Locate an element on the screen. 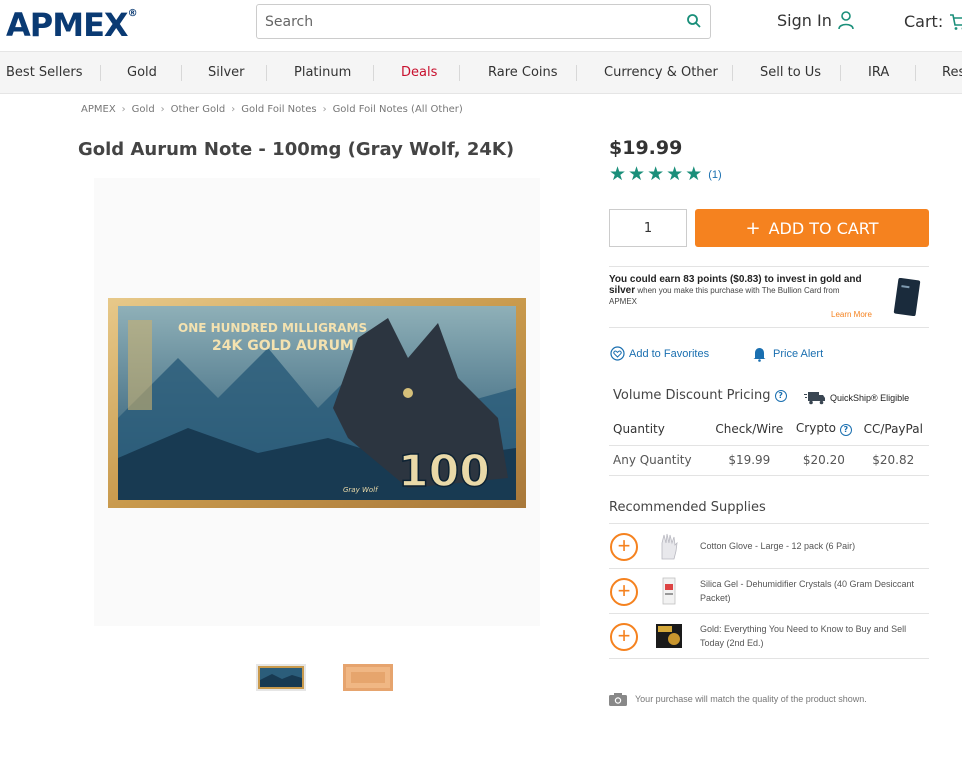  recommended-supplies-title: Recommended Supplies is located at coordinates (687, 507).